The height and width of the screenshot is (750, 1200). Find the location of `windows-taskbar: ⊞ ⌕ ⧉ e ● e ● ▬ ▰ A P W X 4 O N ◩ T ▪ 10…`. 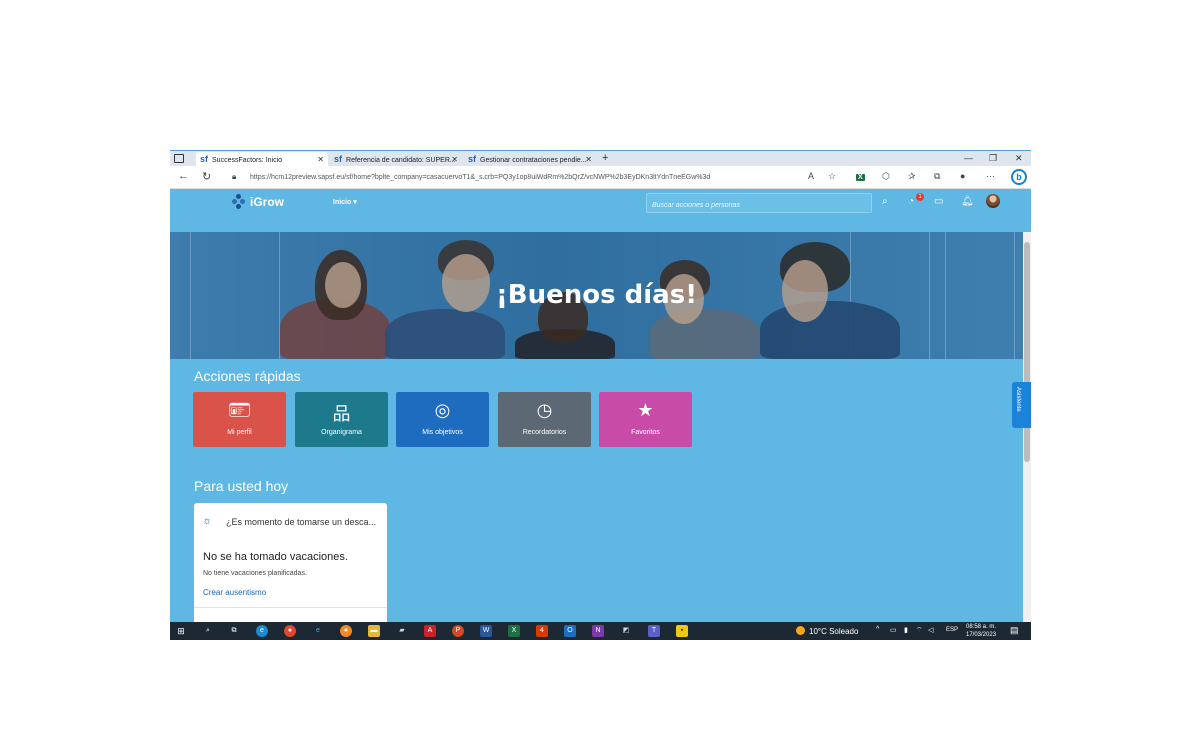

windows-taskbar: ⊞ ⌕ ⧉ e ● e ● ▬ ▰ A P W X 4 O N ◩ T ▪ 10… is located at coordinates (600, 631).